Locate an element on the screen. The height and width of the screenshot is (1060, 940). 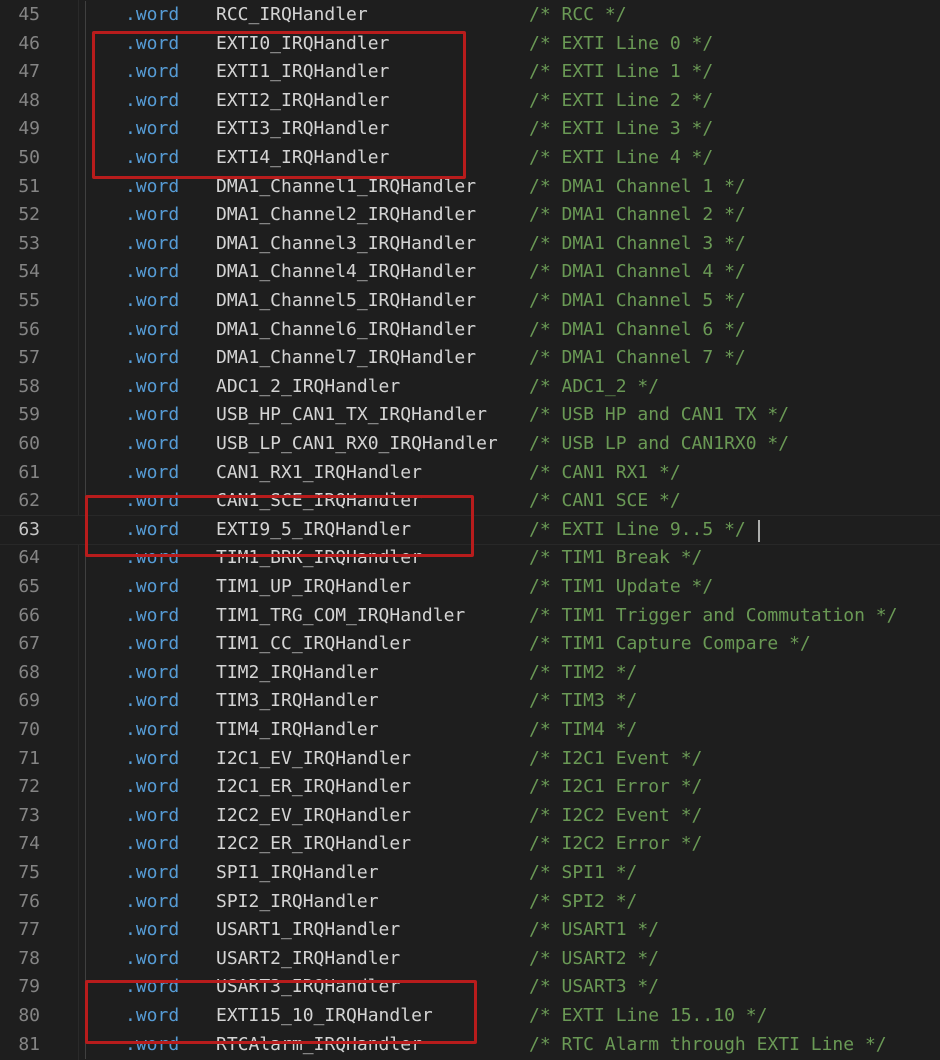
line-number: 64 is located at coordinates (29, 558).